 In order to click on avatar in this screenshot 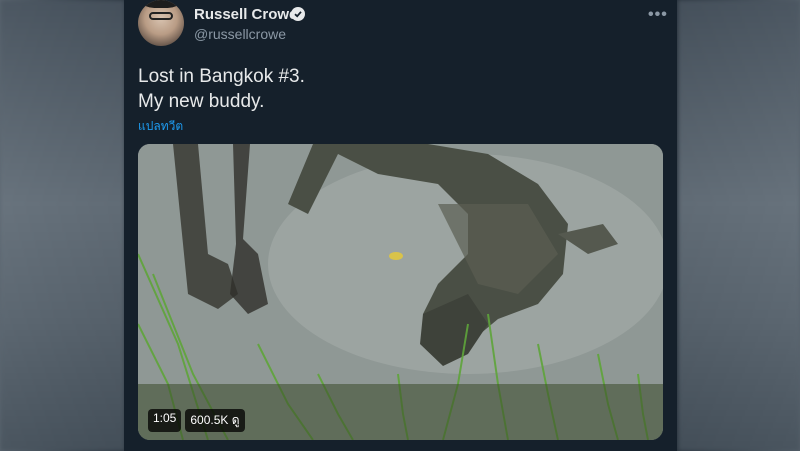, I will do `click(161, 23)`.